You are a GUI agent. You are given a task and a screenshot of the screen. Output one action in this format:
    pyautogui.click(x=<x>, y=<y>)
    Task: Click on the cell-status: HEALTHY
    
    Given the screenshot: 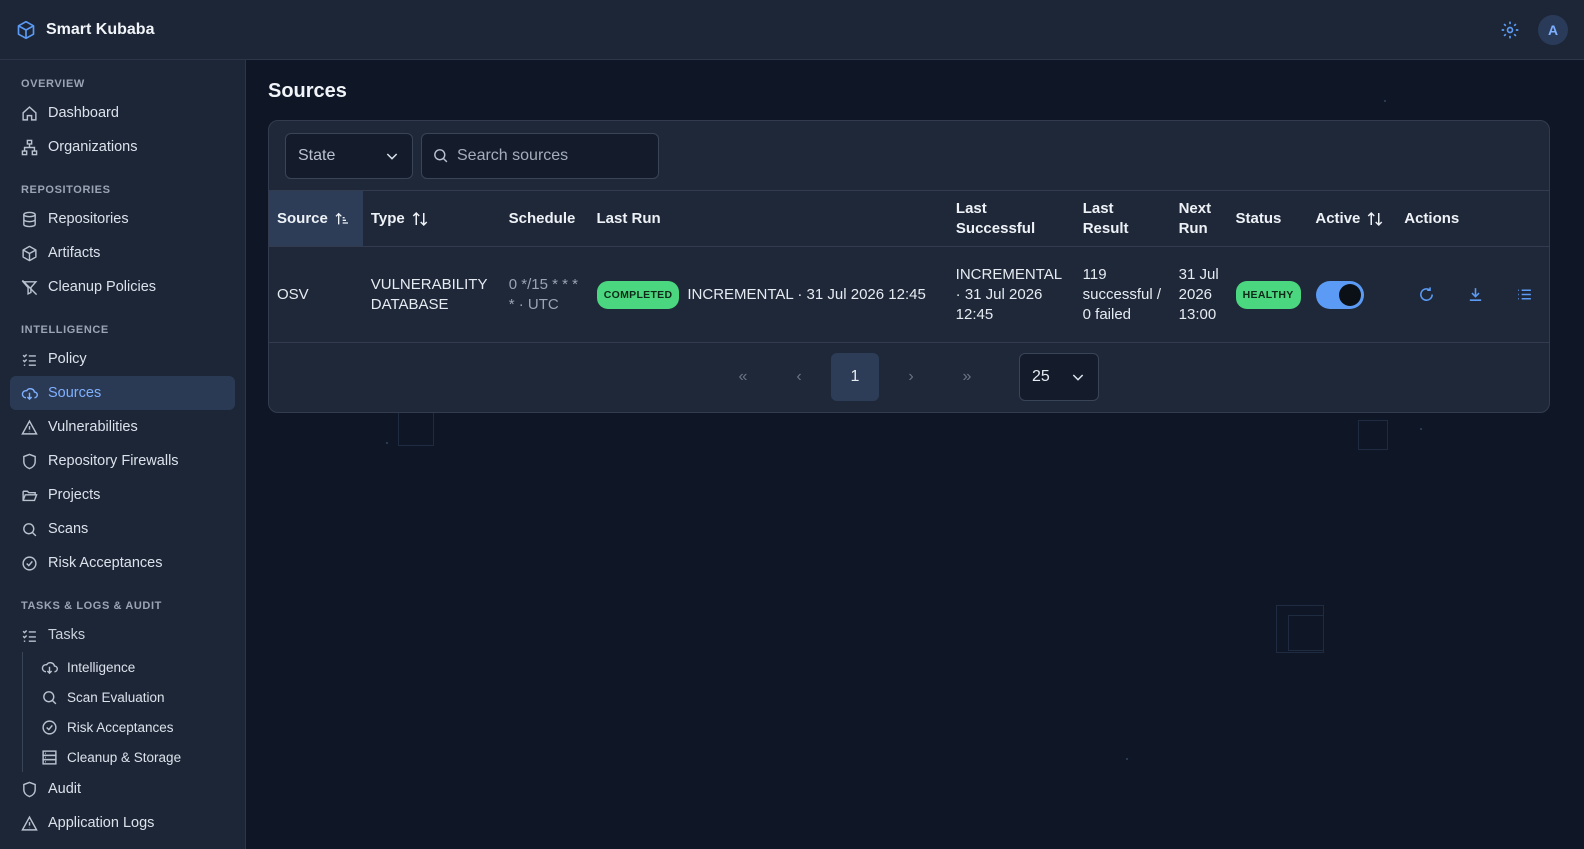 What is the action you would take?
    pyautogui.click(x=1268, y=294)
    